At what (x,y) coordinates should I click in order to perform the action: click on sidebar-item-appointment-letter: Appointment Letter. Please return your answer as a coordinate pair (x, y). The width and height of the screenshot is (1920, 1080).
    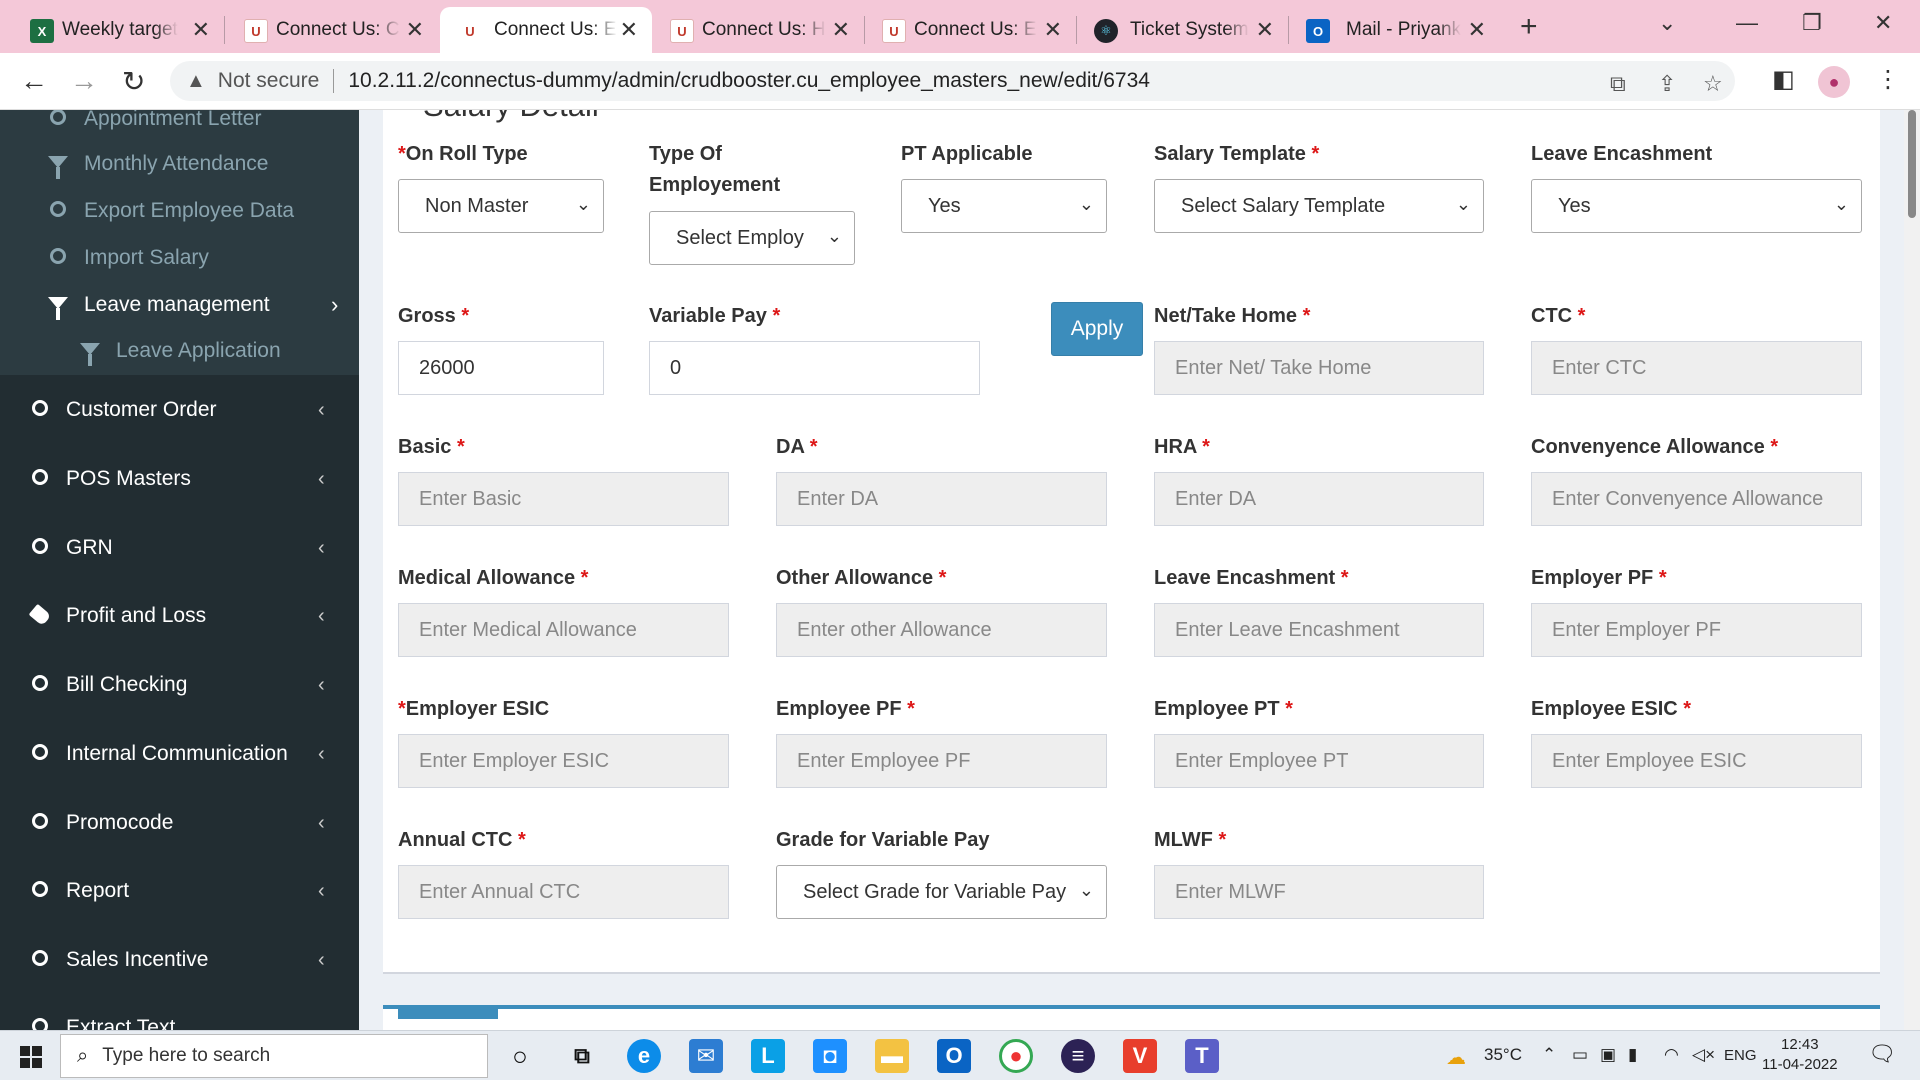
    Looking at the image, I should click on (153, 122).